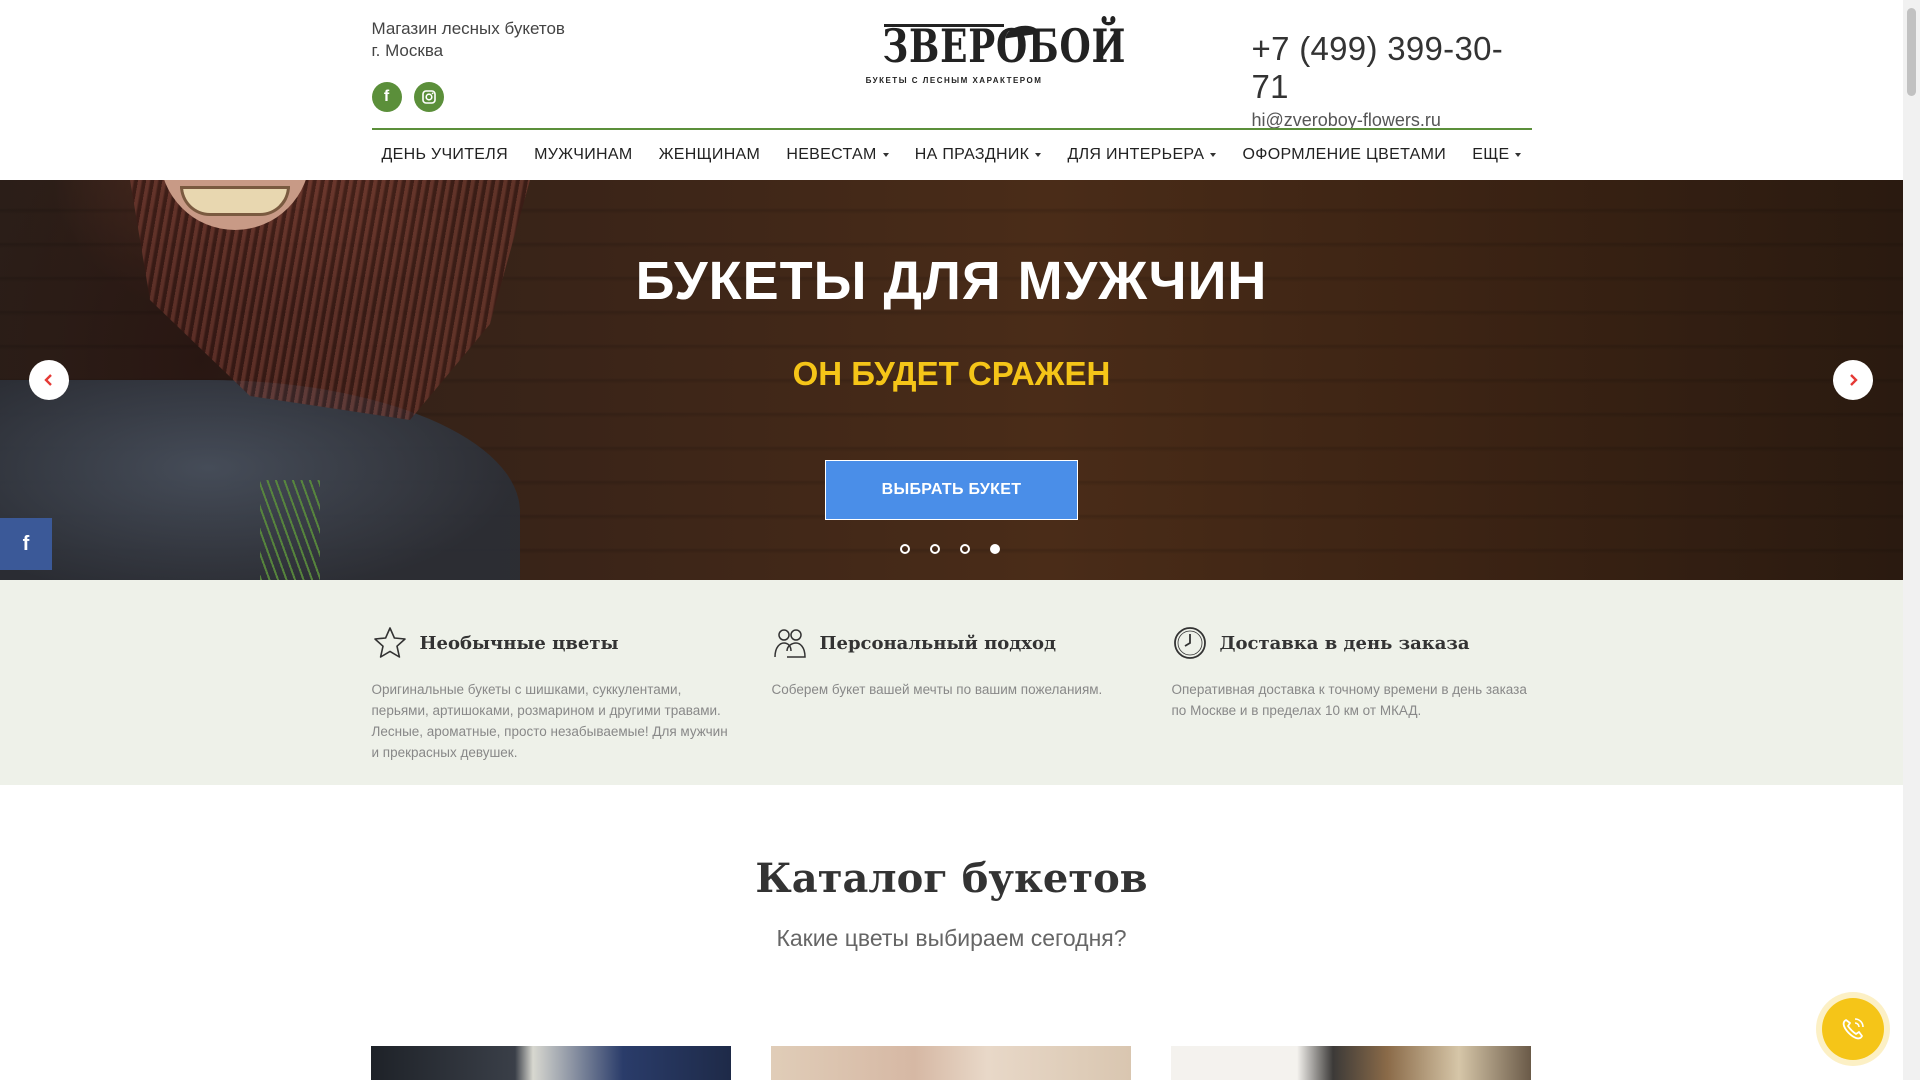 This screenshot has width=1920, height=1080. What do you see at coordinates (951, 878) in the screenshot?
I see `catalog-title: Каталог букетов` at bounding box center [951, 878].